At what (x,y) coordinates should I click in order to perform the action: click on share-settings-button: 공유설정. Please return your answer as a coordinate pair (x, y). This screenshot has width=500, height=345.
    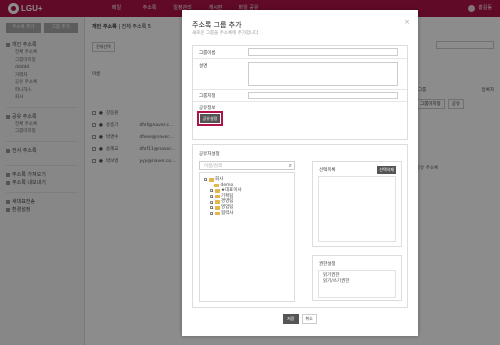
    Looking at the image, I should click on (210, 118).